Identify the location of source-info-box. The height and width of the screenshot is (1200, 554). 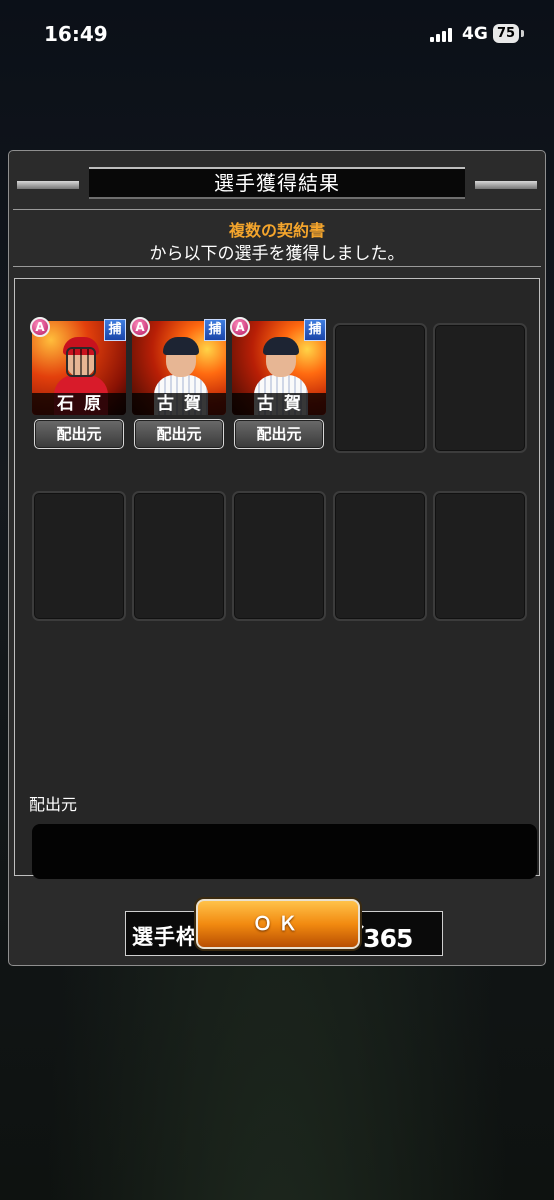
(284, 851).